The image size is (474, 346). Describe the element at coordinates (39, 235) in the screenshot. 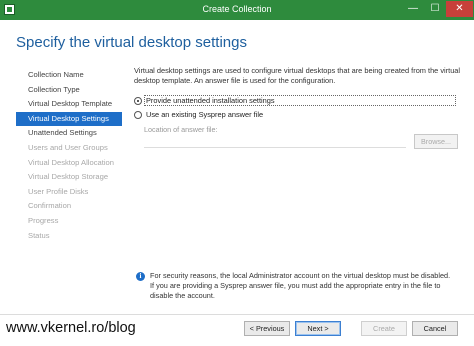

I see `step-status: Status` at that location.